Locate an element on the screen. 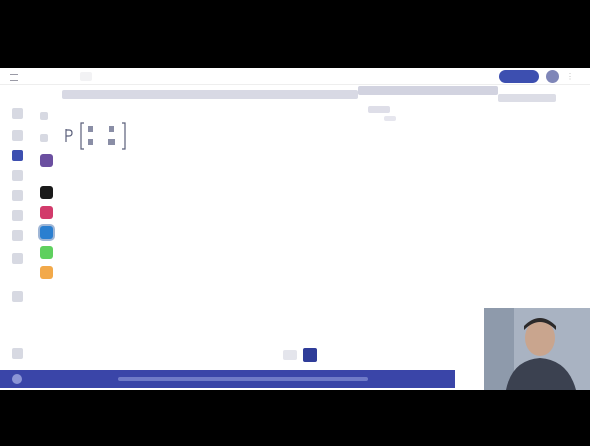  menu-icon is located at coordinates (14, 77).